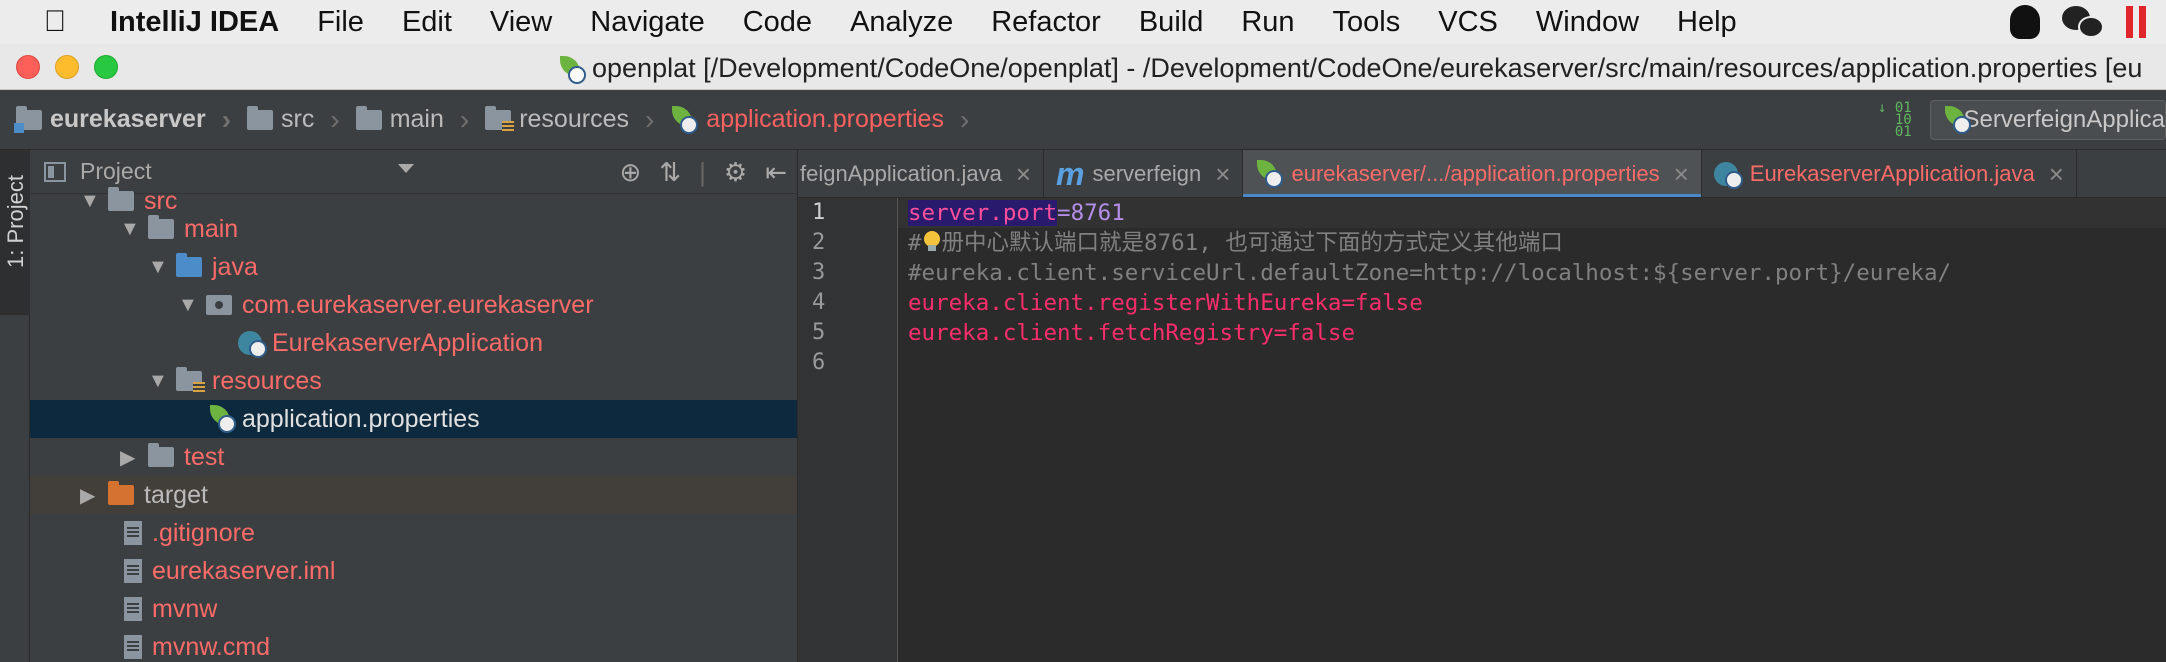 This screenshot has height=662, width=2166. Describe the element at coordinates (825, 119) in the screenshot. I see `breadcrumb-label: application.properties` at that location.